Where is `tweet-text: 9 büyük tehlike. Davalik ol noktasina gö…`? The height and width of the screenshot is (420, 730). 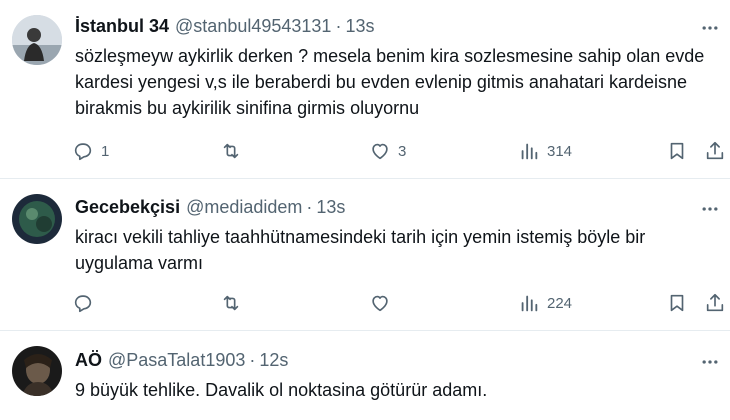 tweet-text: 9 büyük tehlike. Davalik ol noktasina gö… is located at coordinates (281, 390).